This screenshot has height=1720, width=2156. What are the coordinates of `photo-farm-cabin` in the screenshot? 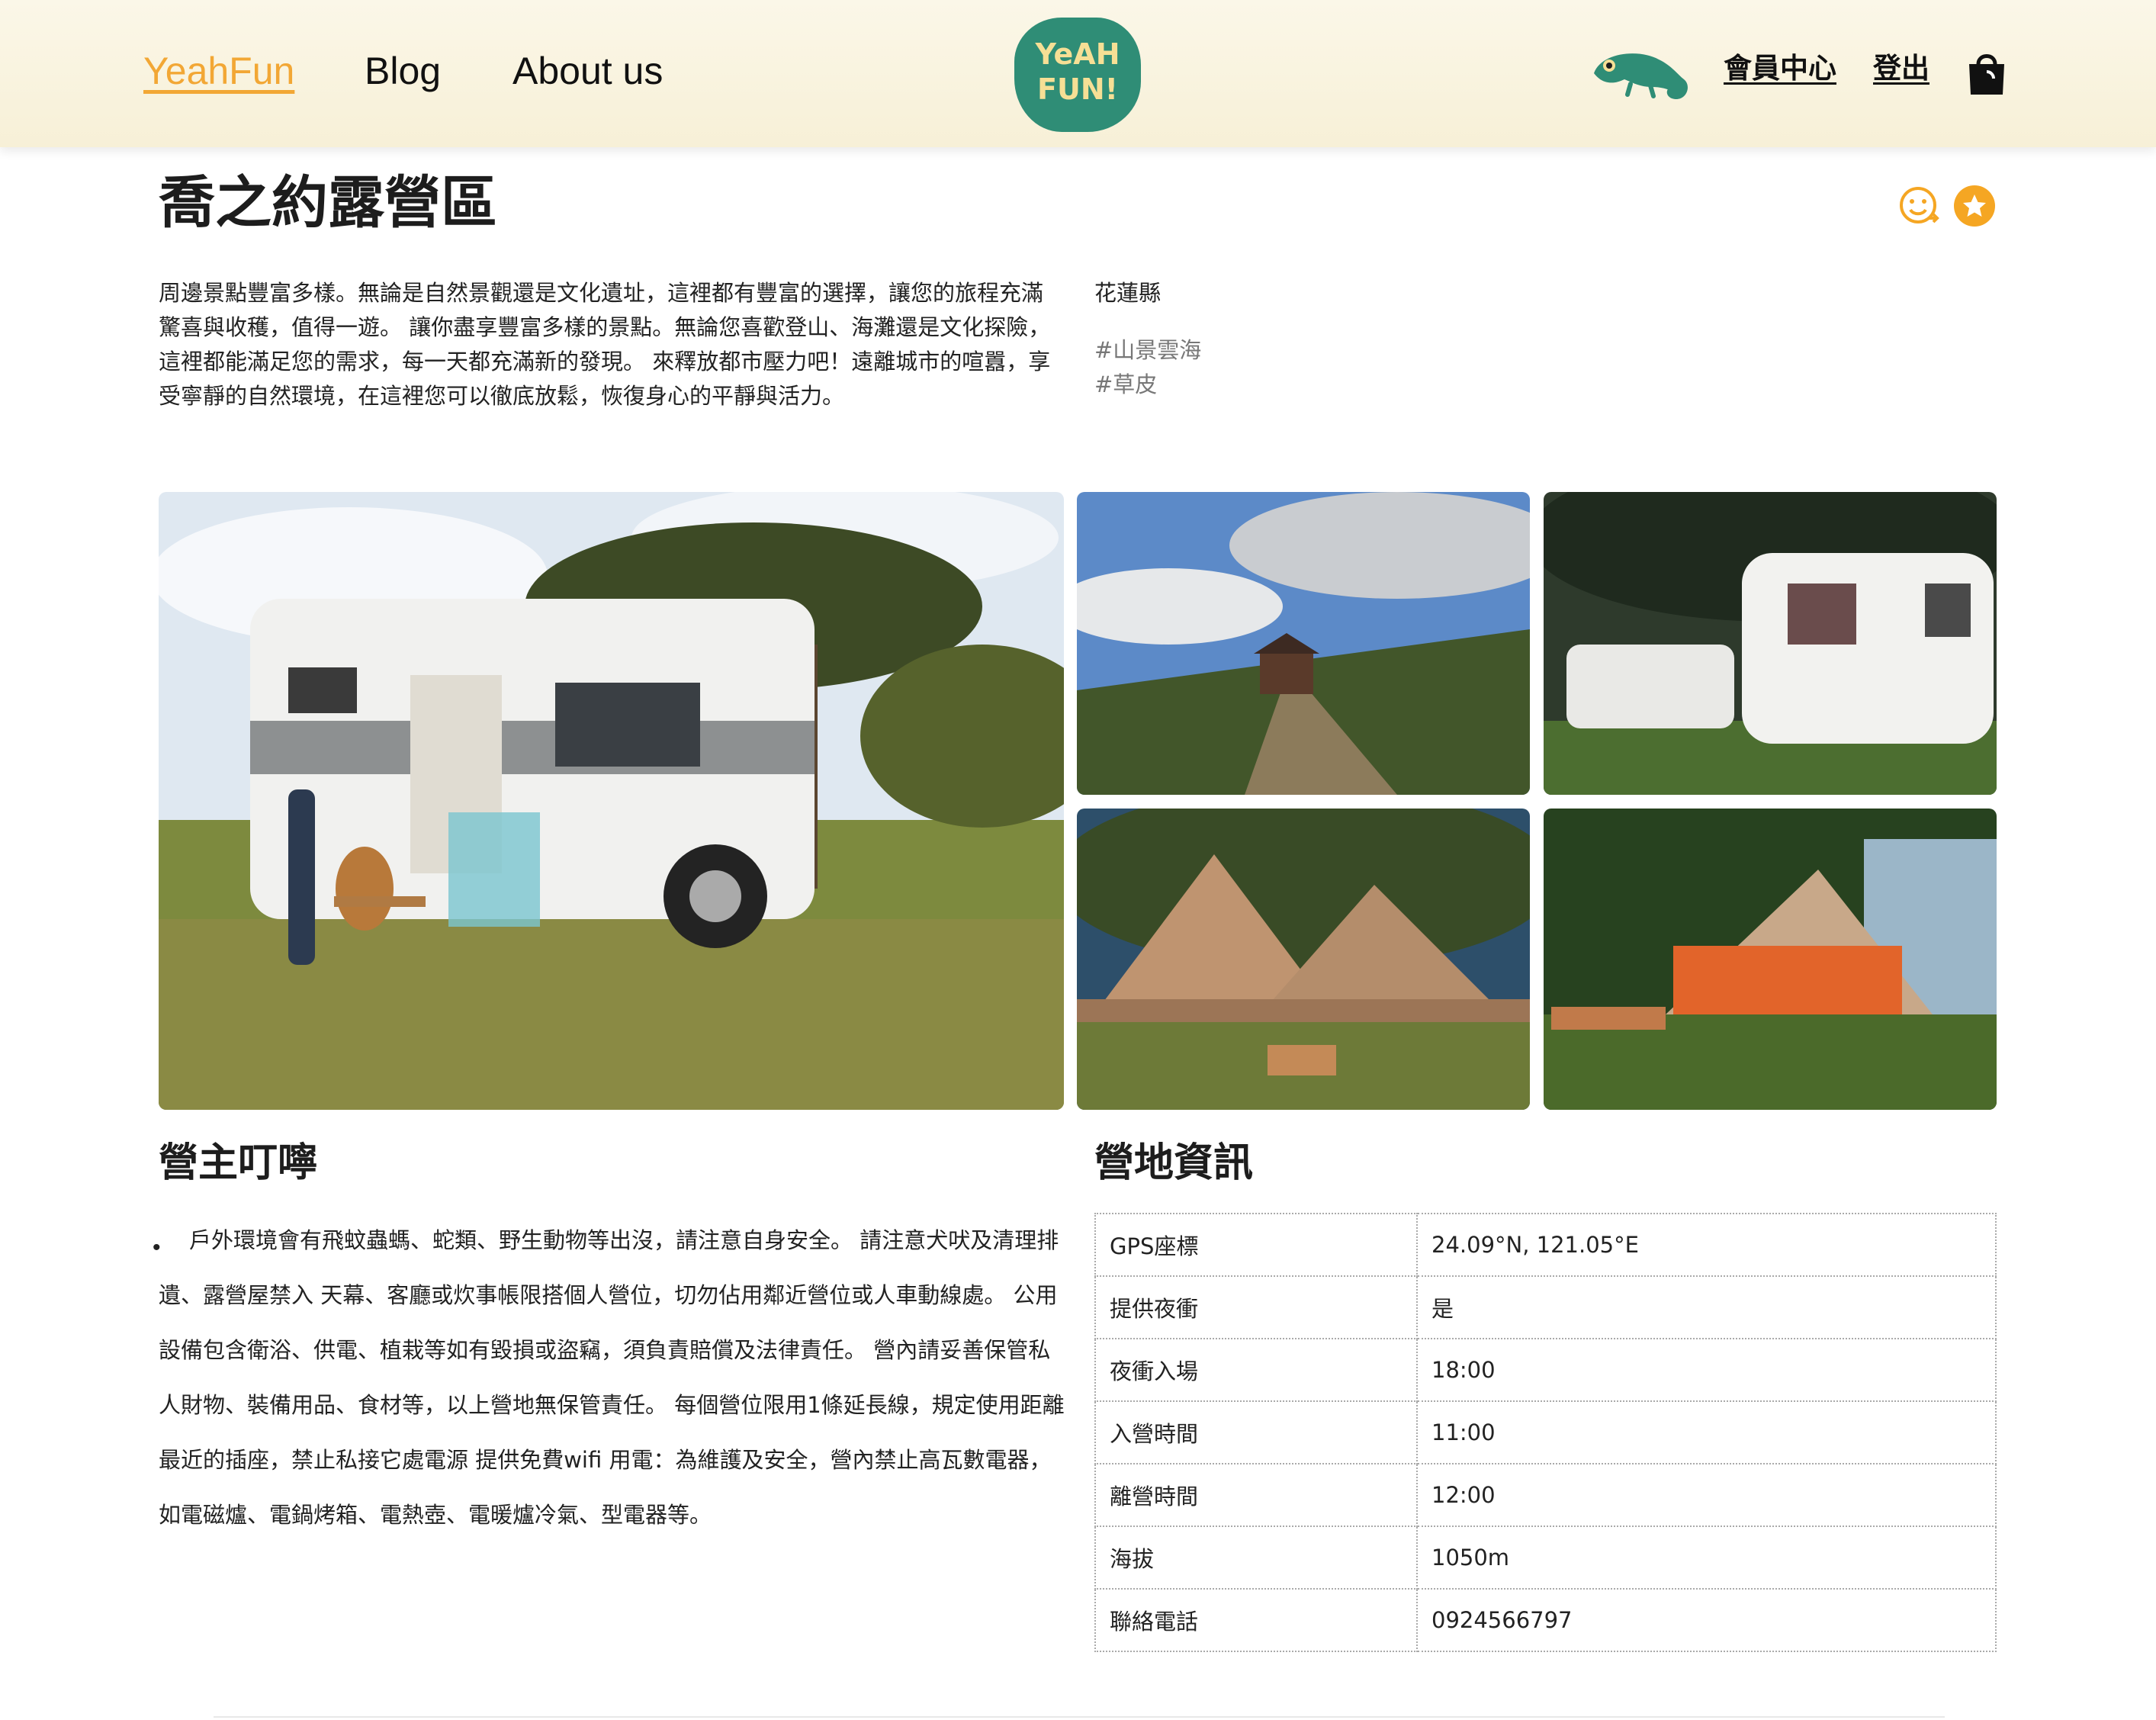 It's located at (1303, 643).